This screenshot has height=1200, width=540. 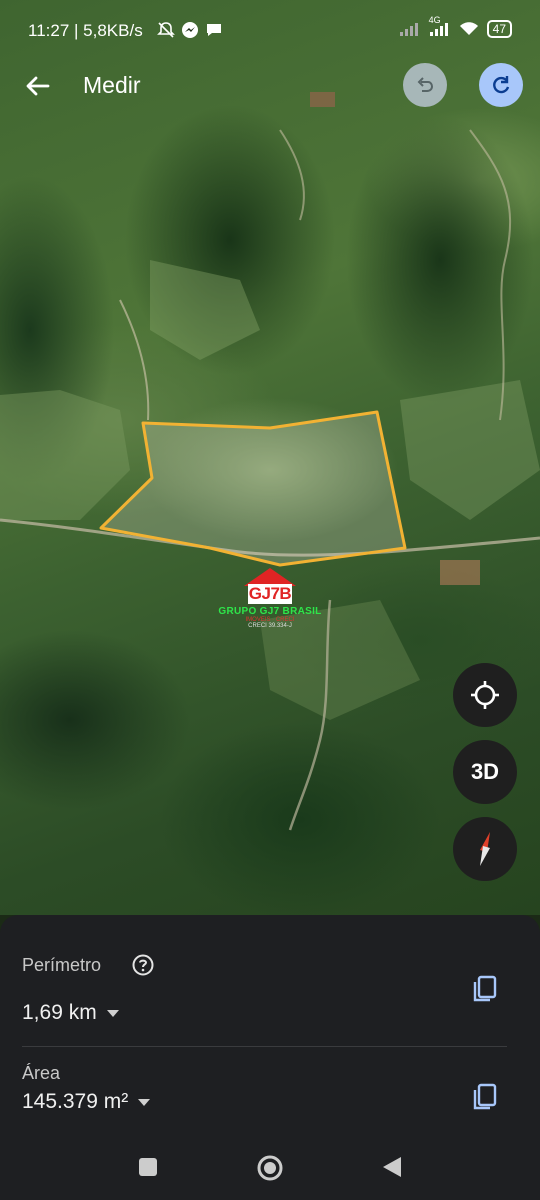 I want to click on chat-icon, so click(x=214, y=30).